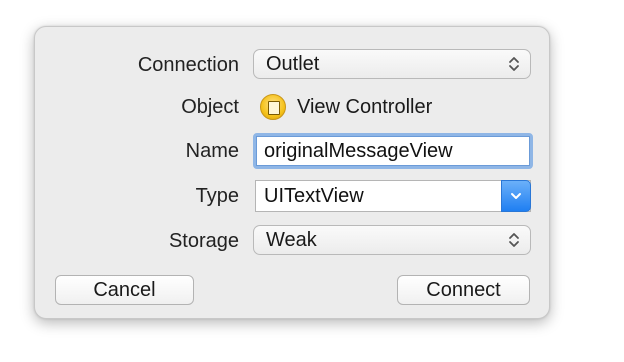  What do you see at coordinates (273, 107) in the screenshot?
I see `view-controller-icon` at bounding box center [273, 107].